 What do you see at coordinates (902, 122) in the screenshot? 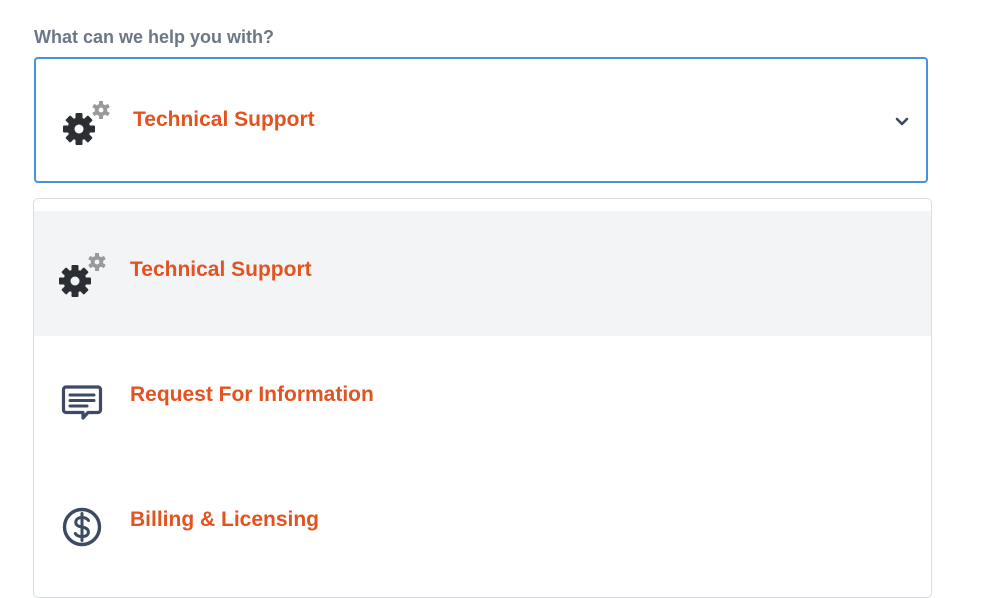
I see `chevron-down-icon` at bounding box center [902, 122].